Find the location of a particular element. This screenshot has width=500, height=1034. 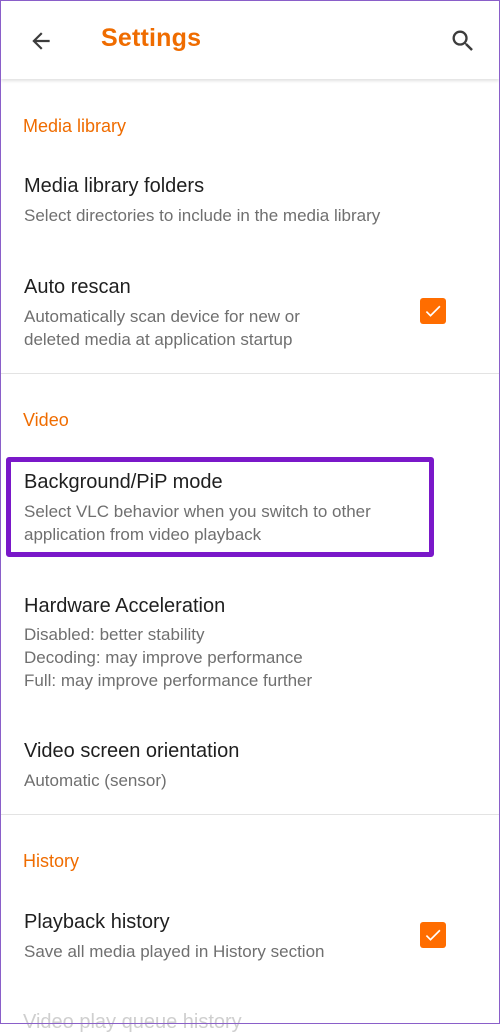

back-button is located at coordinates (41, 41).